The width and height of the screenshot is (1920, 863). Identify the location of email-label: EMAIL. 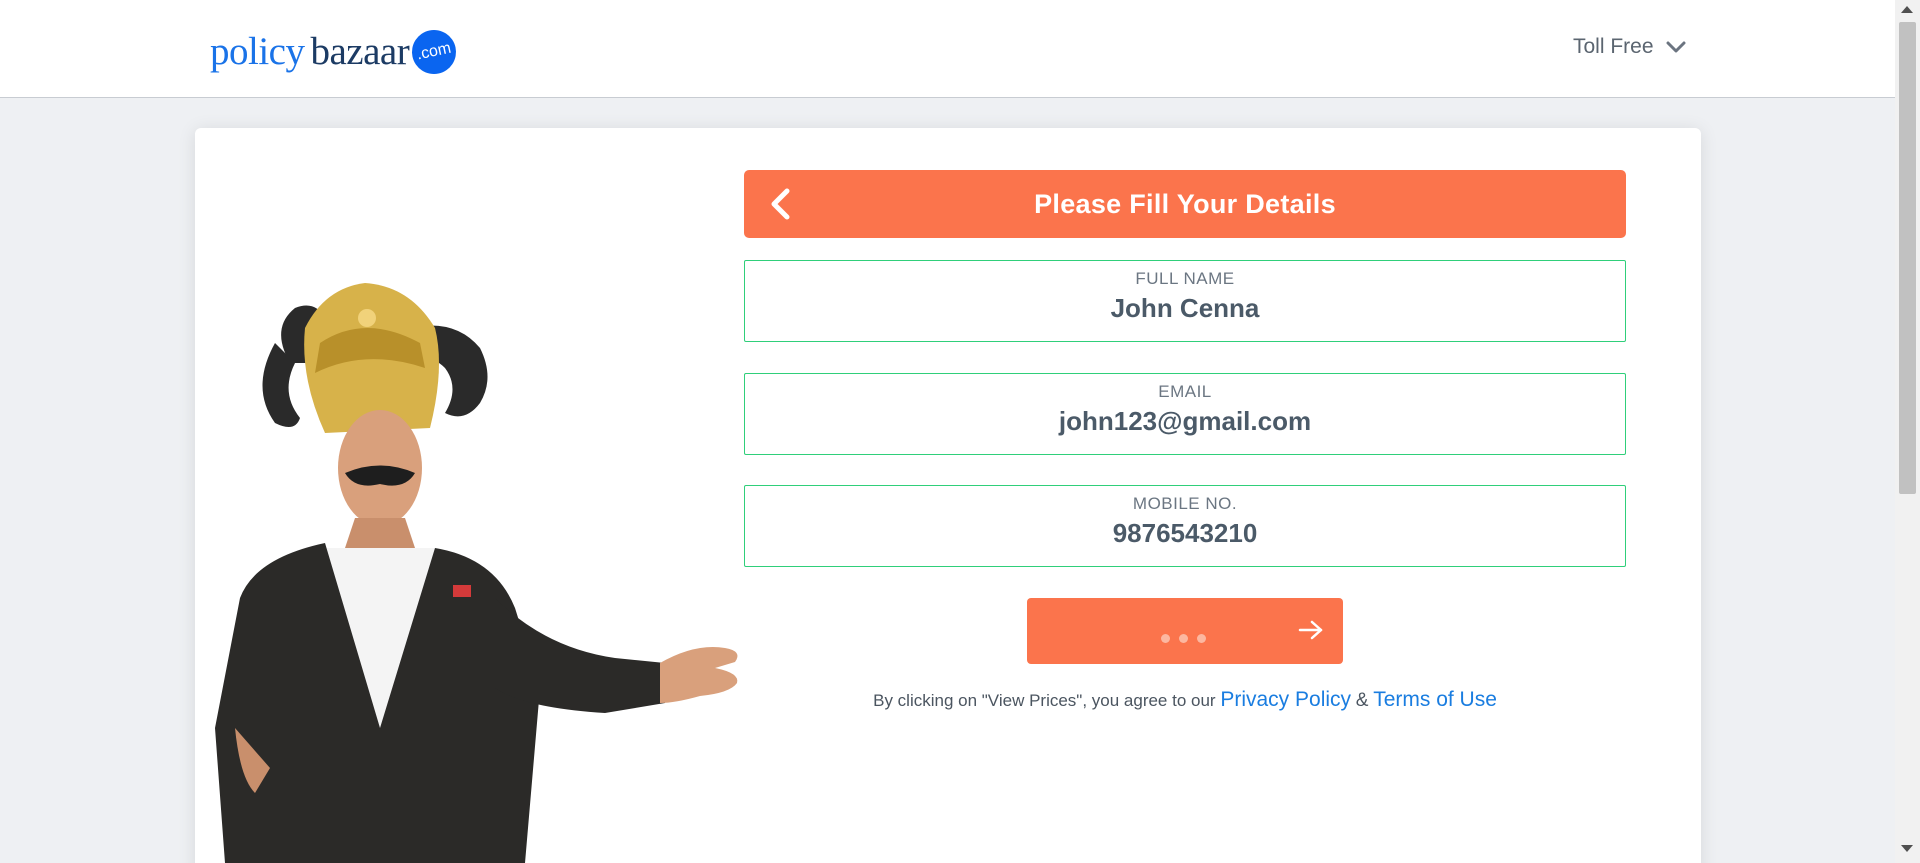
(1185, 391).